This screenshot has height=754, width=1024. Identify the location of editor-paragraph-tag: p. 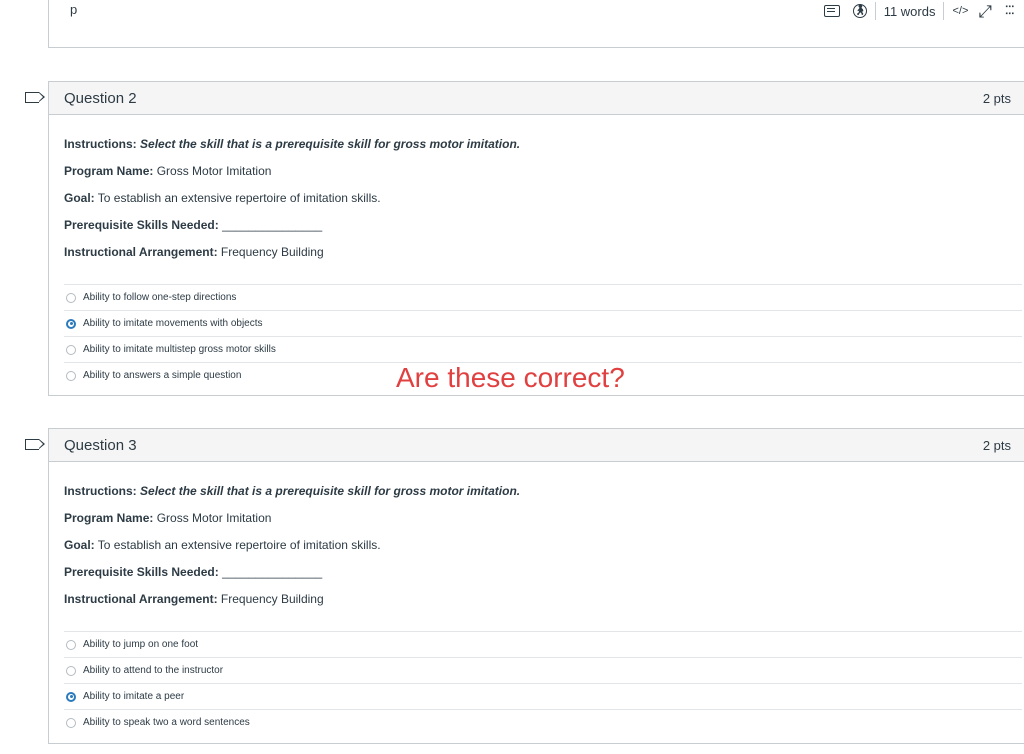
(73, 9).